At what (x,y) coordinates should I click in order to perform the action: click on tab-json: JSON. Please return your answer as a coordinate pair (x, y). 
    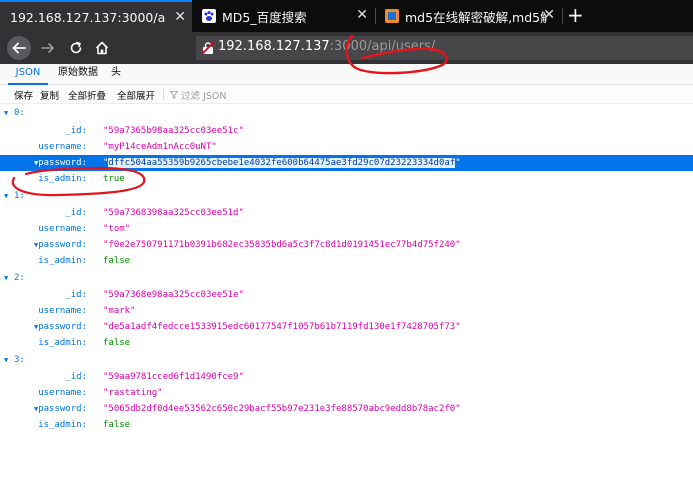
    Looking at the image, I should click on (28, 74).